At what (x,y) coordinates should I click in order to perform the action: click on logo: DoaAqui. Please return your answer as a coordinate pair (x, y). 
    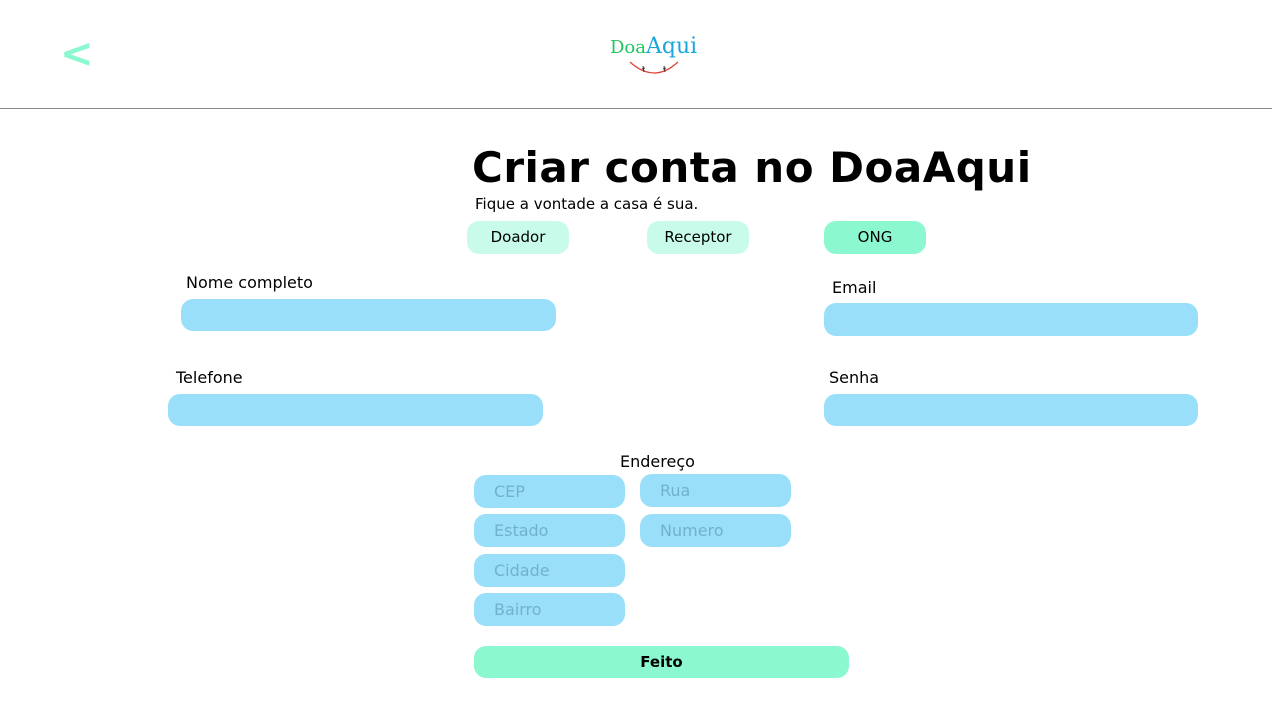
    Looking at the image, I should click on (655, 57).